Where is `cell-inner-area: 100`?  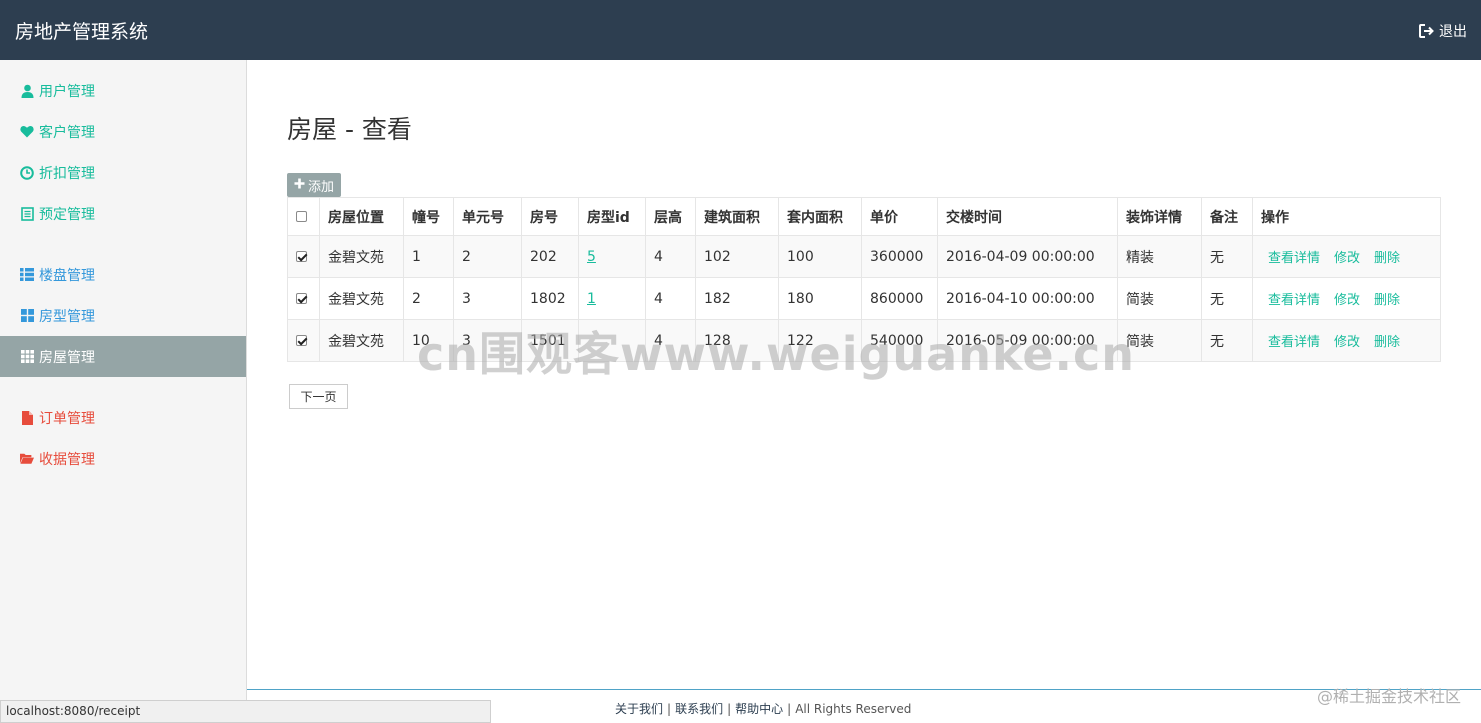
cell-inner-area: 100 is located at coordinates (820, 256).